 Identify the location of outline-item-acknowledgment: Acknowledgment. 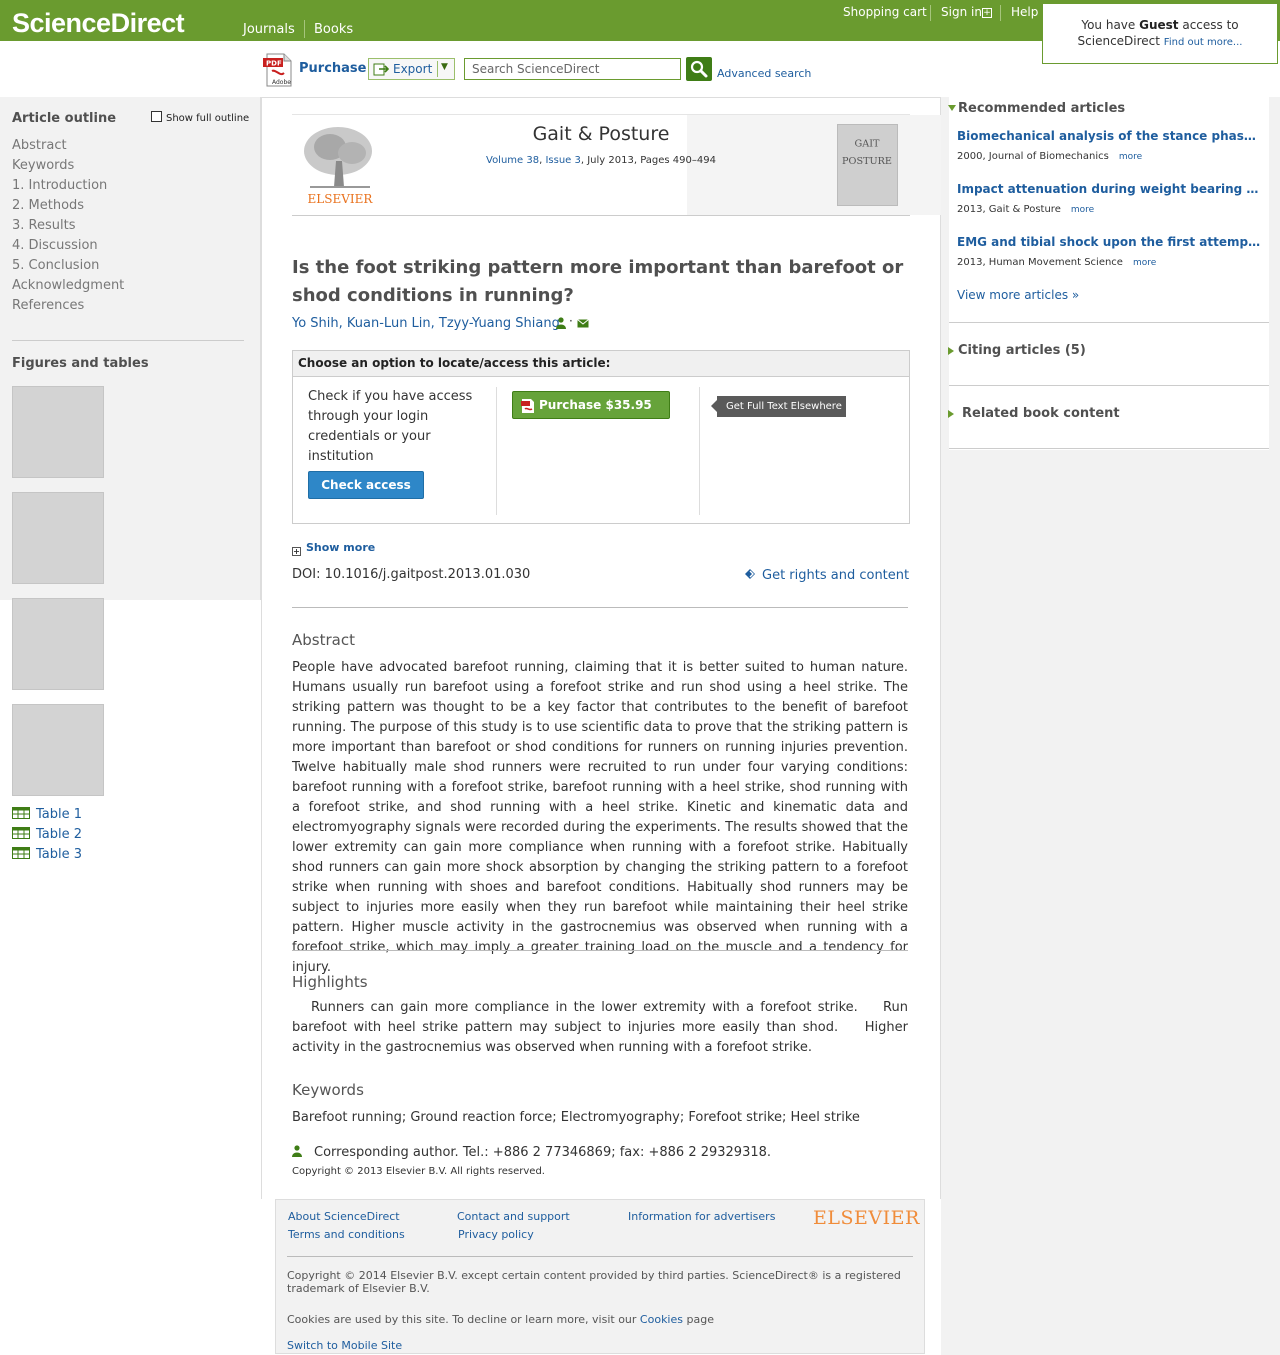
(68, 285).